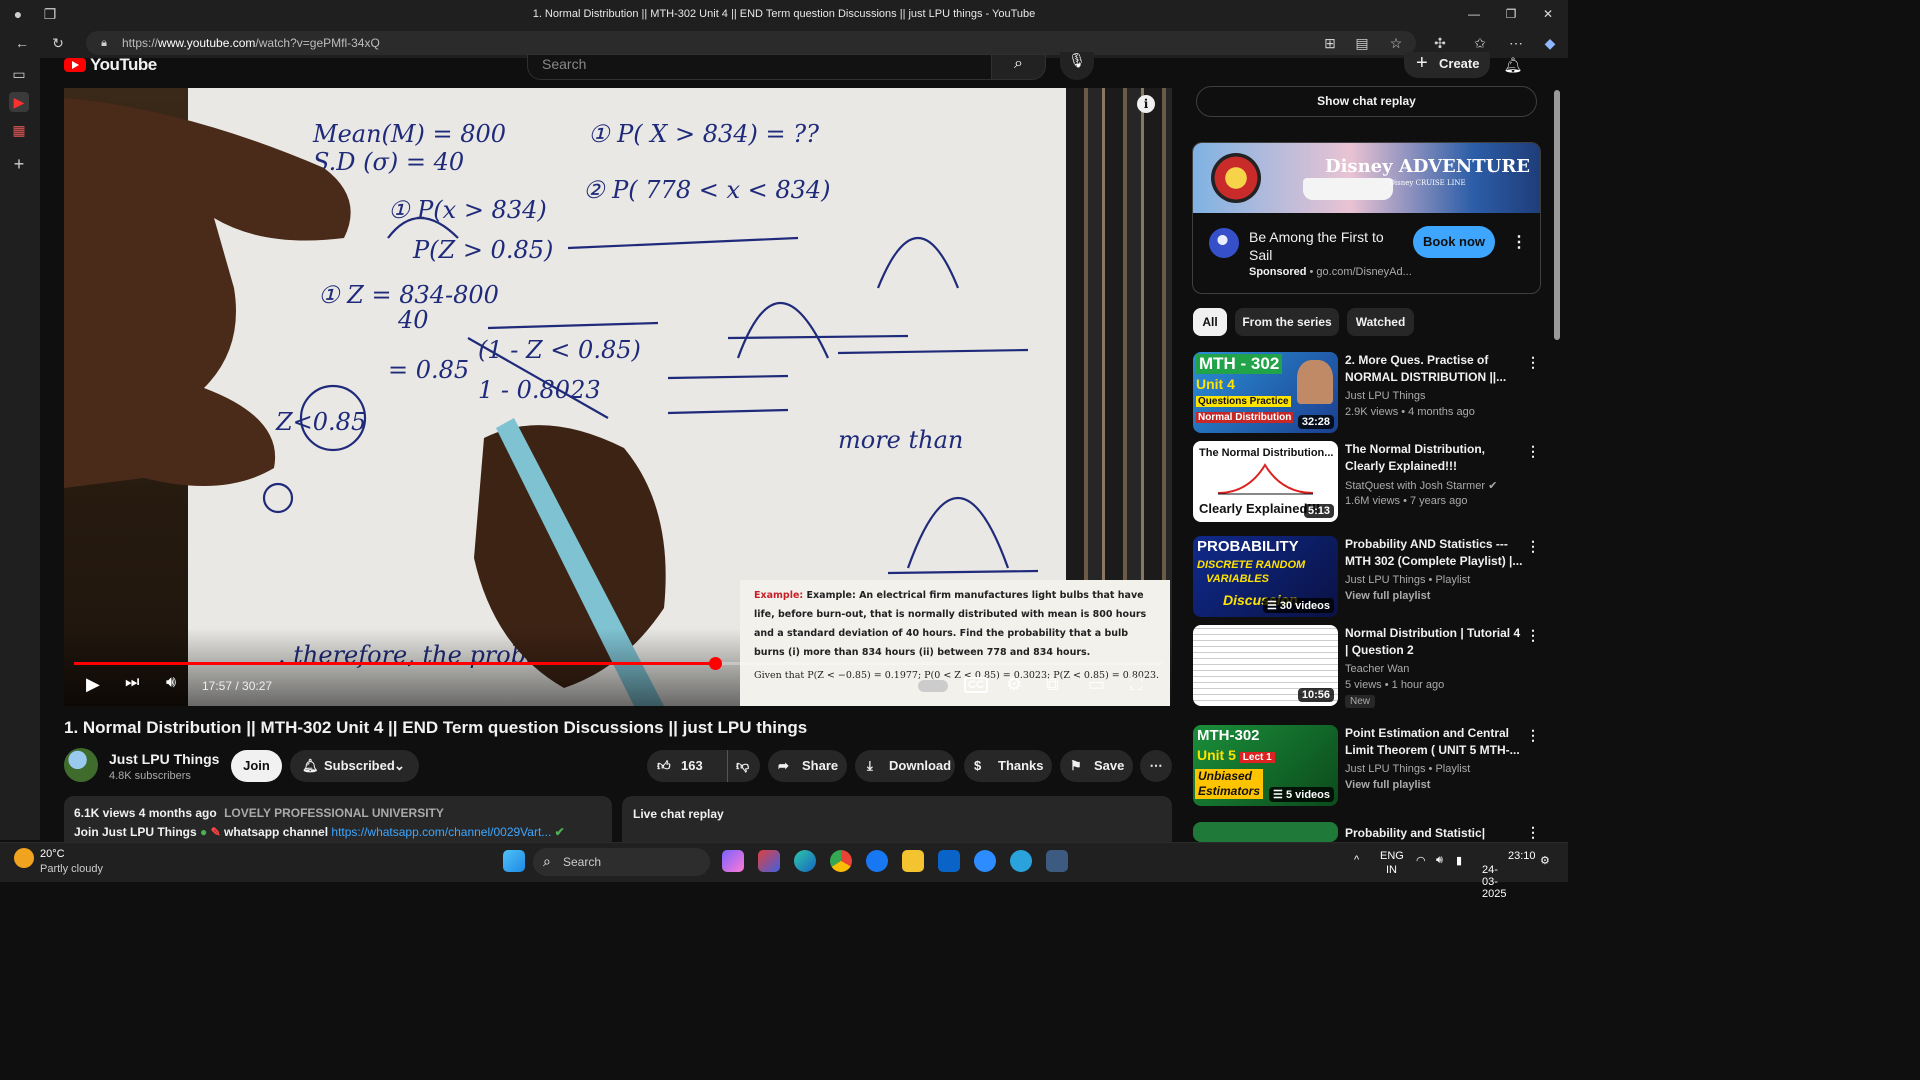 The height and width of the screenshot is (1080, 1920). I want to click on like-button: 👍︎ 163 👎︎, so click(703, 766).